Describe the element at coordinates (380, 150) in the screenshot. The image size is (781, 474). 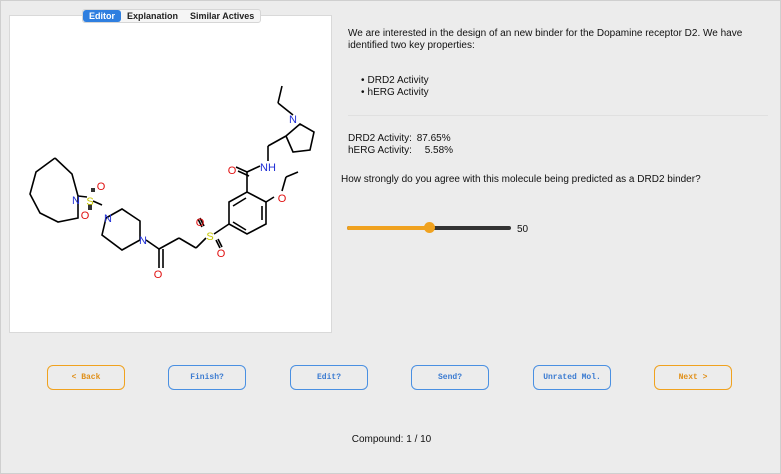
I see `herg-label: hERG Activity:` at that location.